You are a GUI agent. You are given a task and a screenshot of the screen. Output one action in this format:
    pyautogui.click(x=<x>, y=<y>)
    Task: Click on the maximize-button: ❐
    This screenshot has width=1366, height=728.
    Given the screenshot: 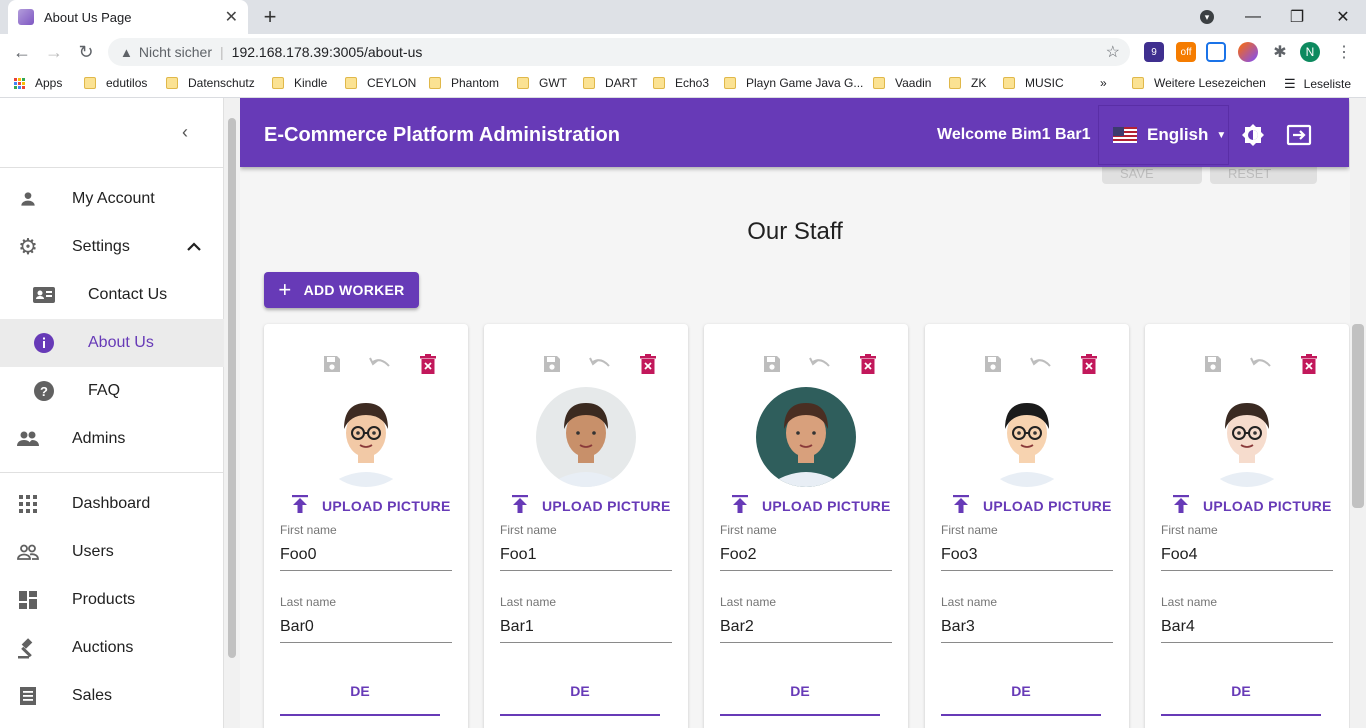 What is the action you would take?
    pyautogui.click(x=1297, y=17)
    